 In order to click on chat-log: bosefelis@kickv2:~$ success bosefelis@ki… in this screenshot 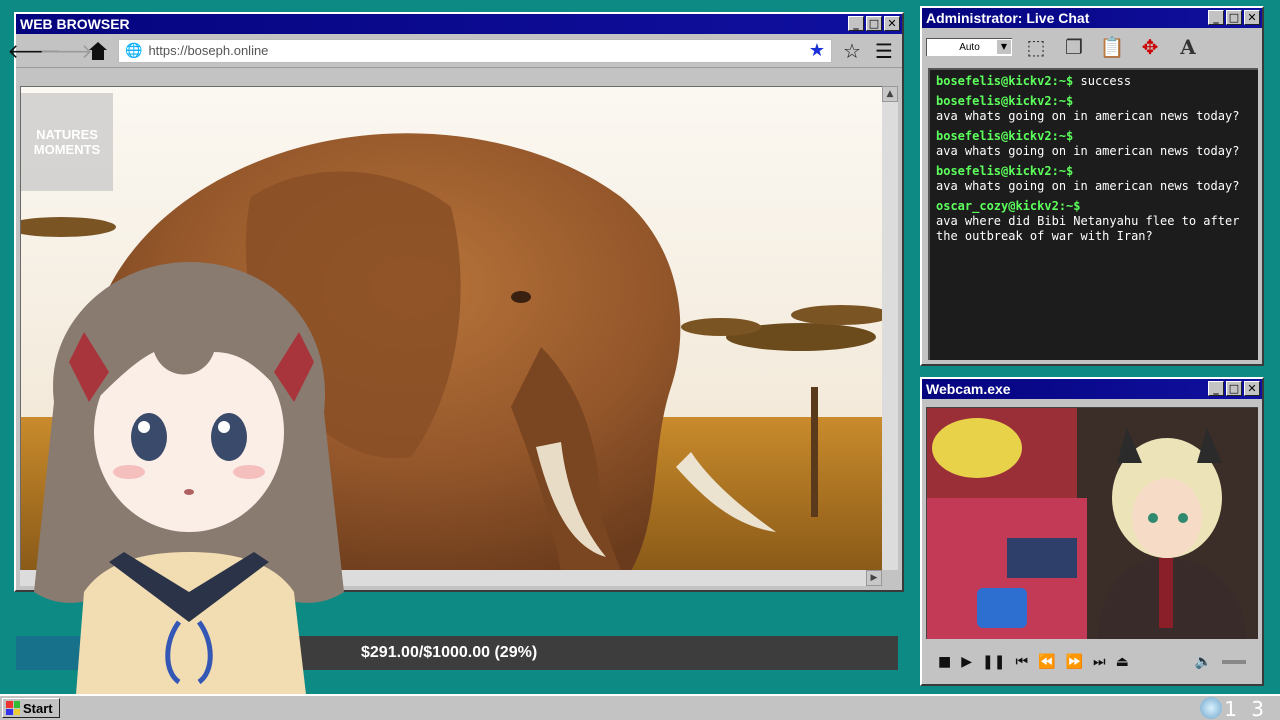, I will do `click(1093, 214)`.